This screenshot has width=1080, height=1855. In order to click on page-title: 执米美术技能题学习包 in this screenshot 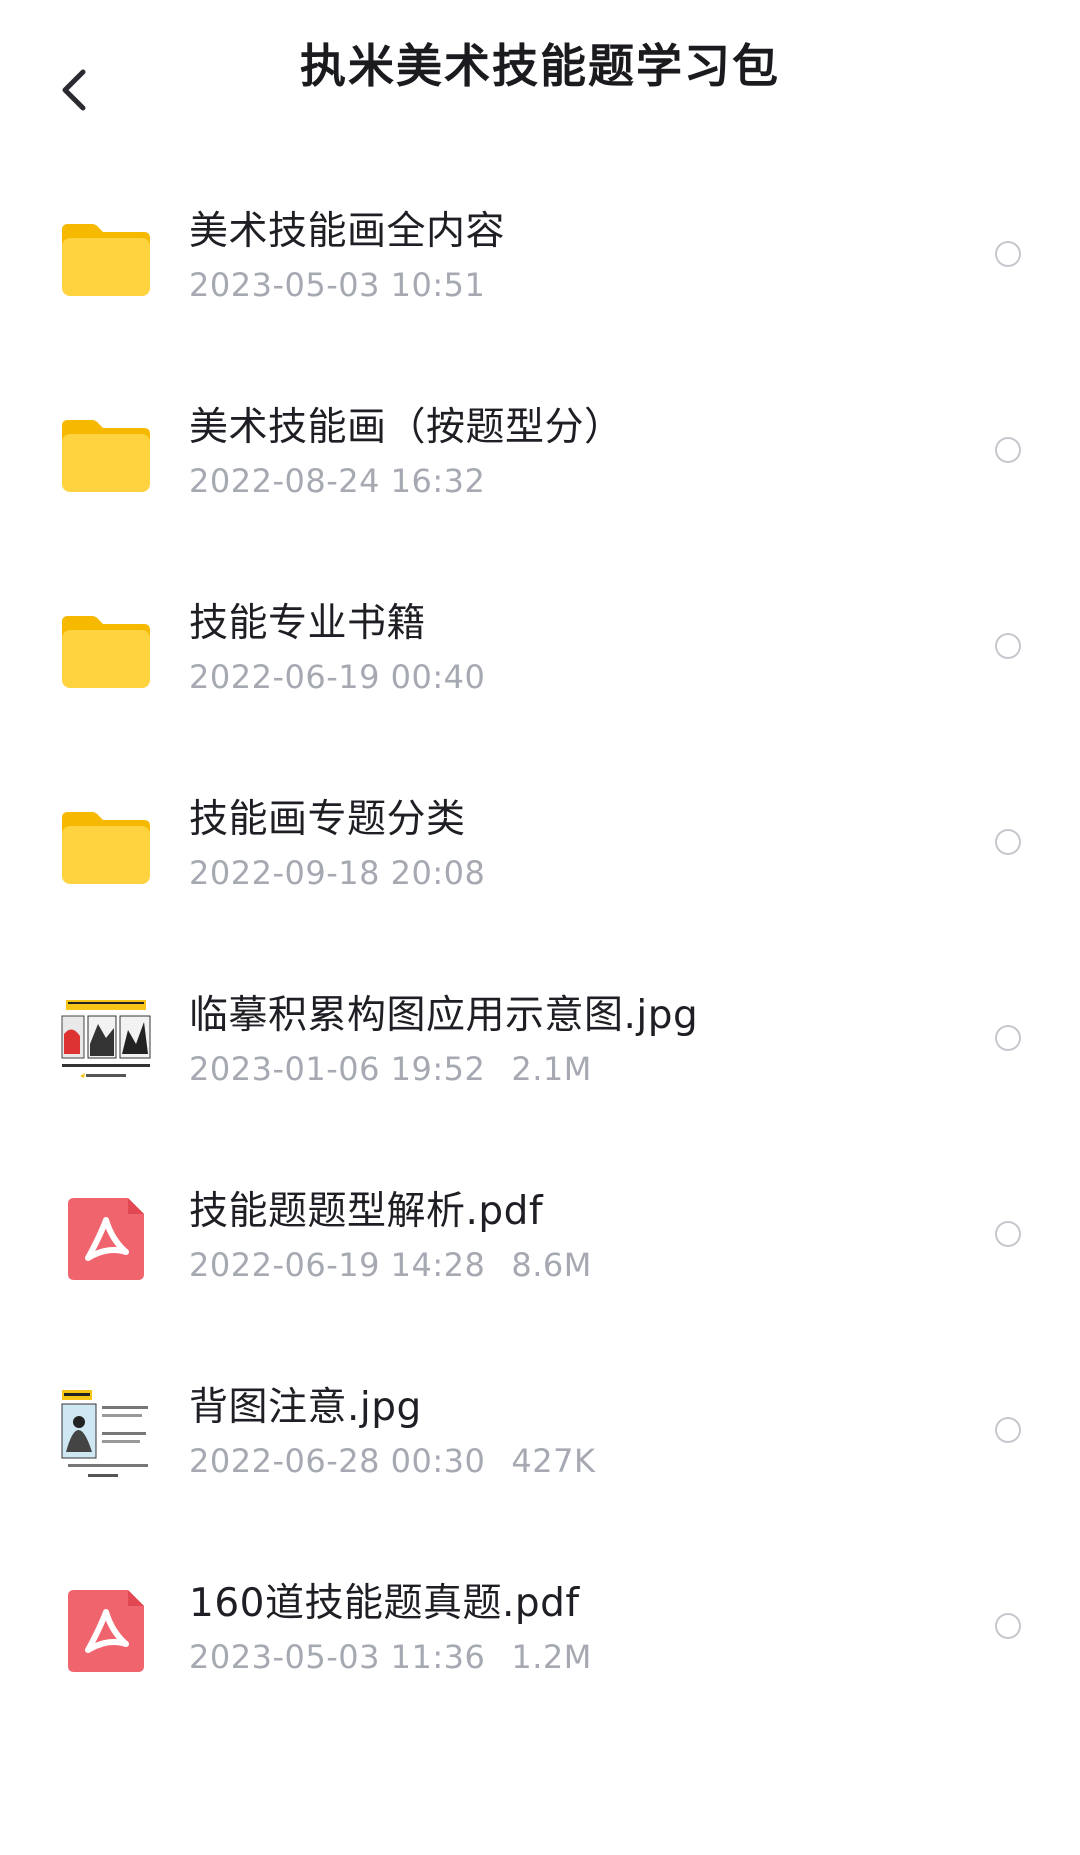, I will do `click(540, 66)`.